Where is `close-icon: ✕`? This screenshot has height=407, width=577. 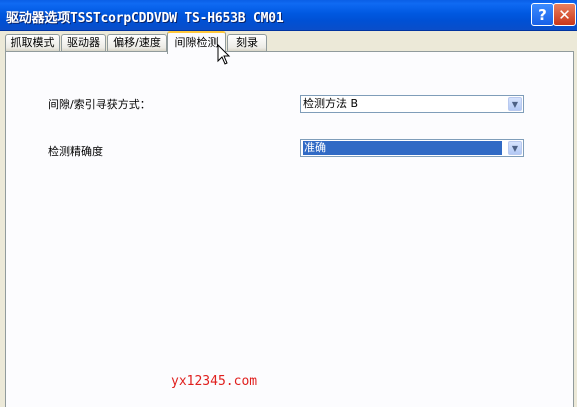 close-icon: ✕ is located at coordinates (564, 14).